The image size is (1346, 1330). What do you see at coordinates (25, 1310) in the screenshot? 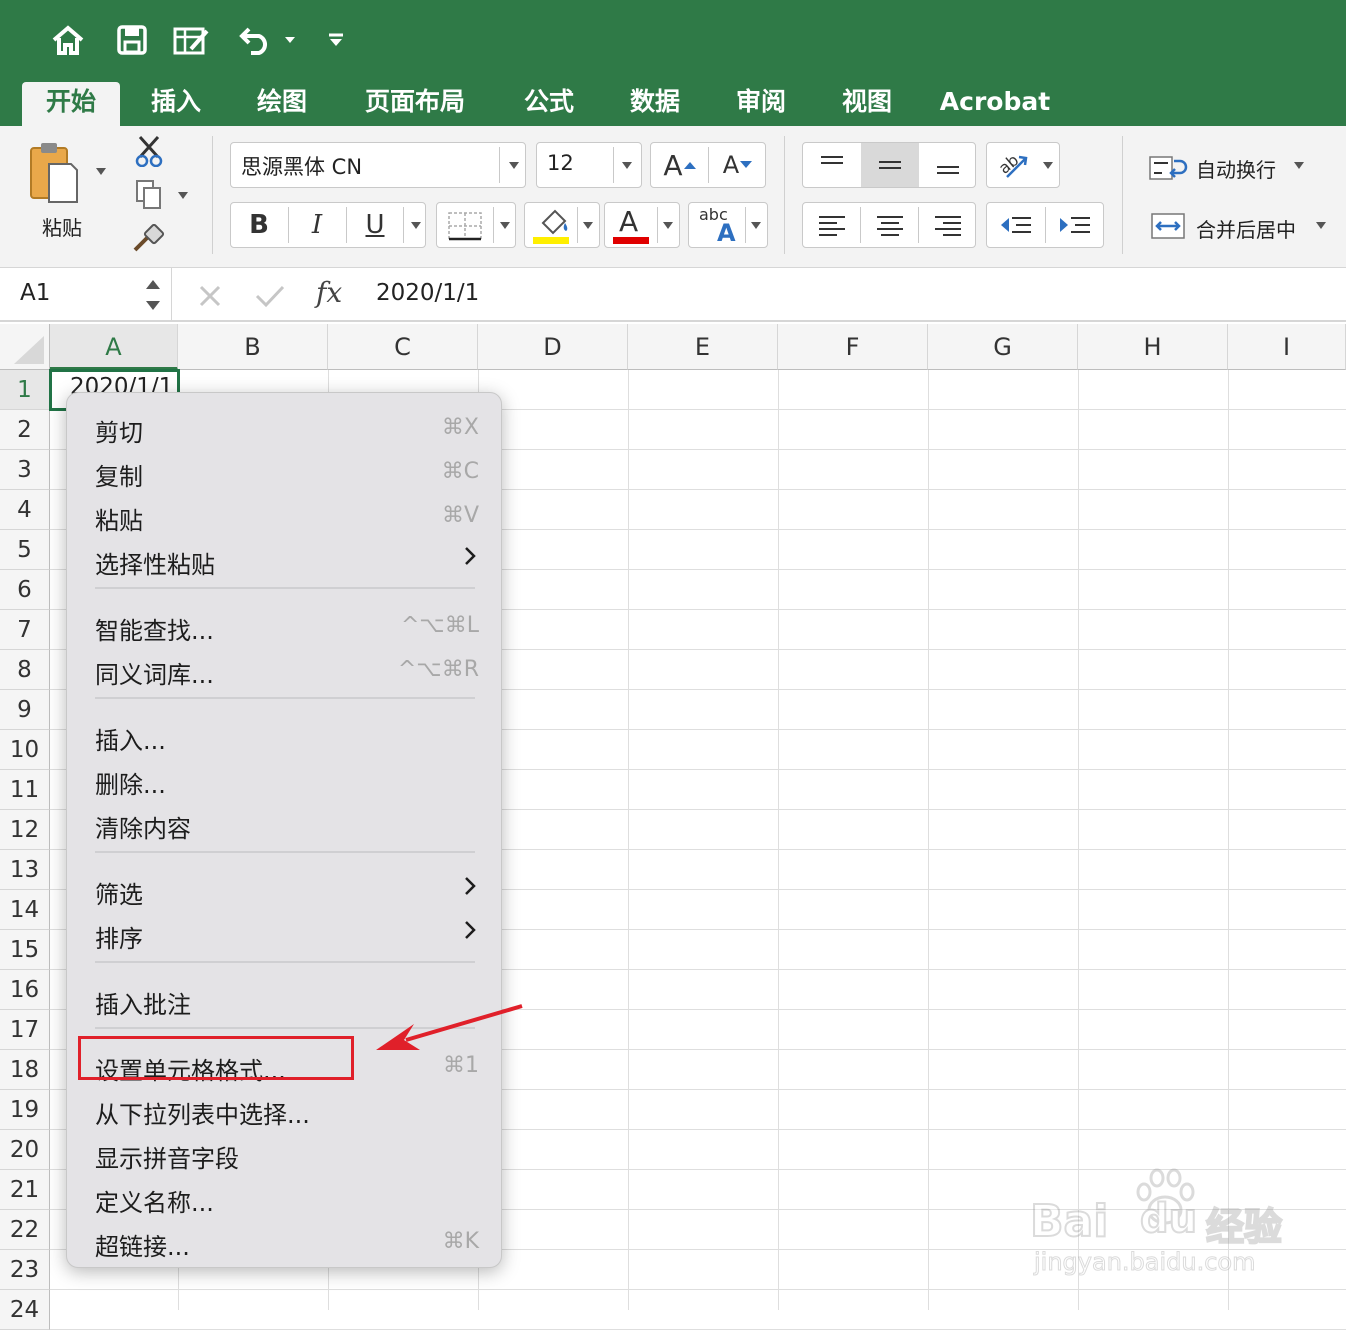
I see `row-header: 24` at bounding box center [25, 1310].